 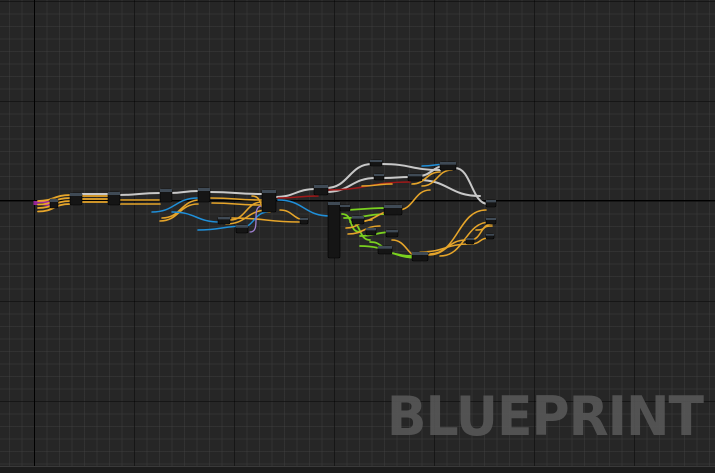 What do you see at coordinates (545, 417) in the screenshot?
I see `blueprint-watermark: BLUEPRINT` at bounding box center [545, 417].